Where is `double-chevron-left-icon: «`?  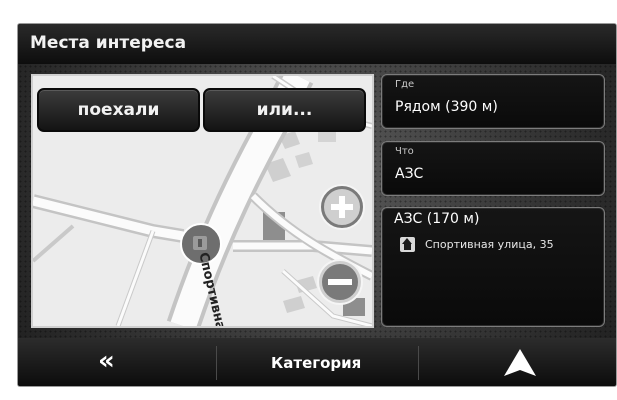
double-chevron-left-icon: « is located at coordinates (106, 361).